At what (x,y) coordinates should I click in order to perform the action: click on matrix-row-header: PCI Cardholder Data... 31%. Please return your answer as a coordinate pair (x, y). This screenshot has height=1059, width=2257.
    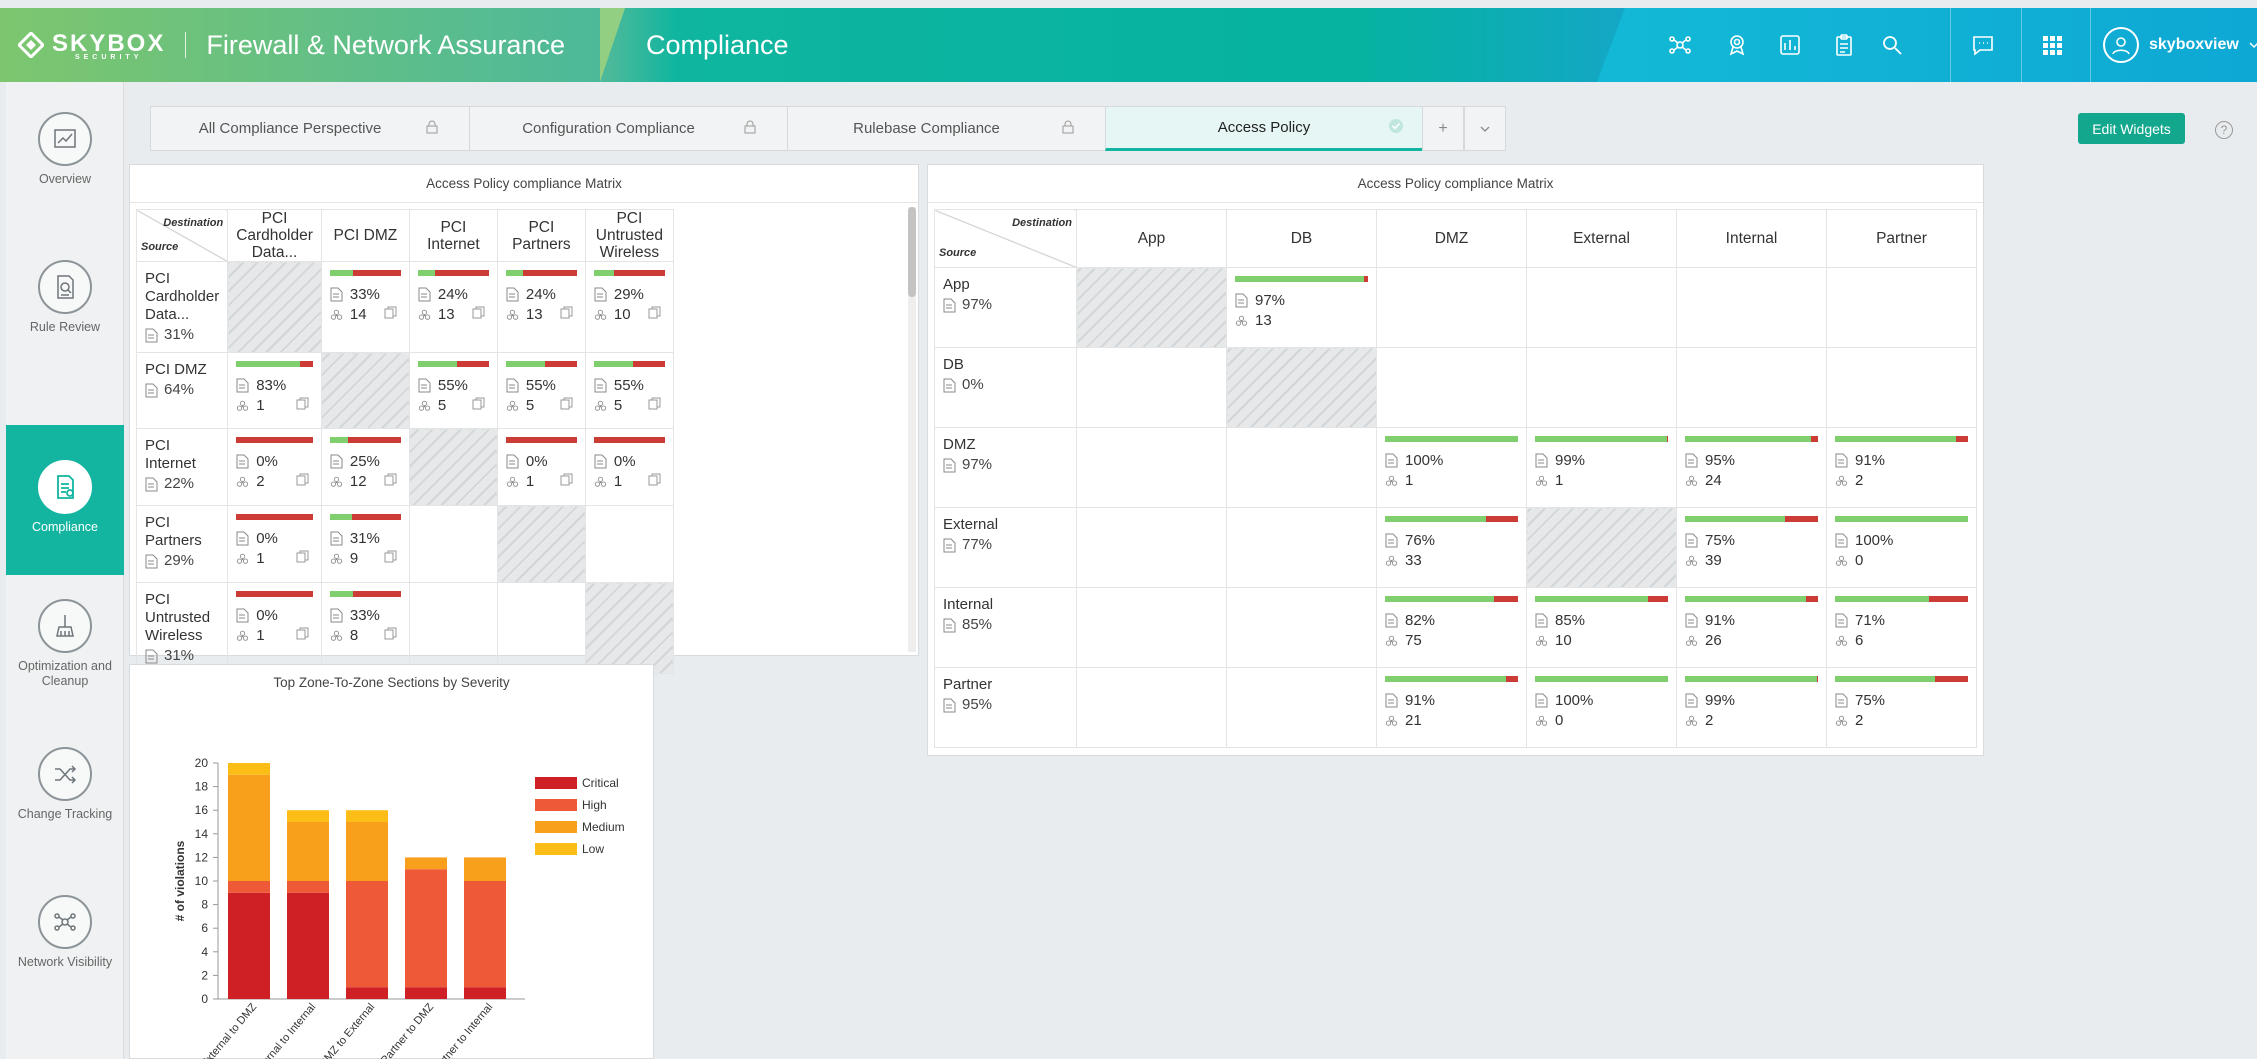
    Looking at the image, I should click on (182, 307).